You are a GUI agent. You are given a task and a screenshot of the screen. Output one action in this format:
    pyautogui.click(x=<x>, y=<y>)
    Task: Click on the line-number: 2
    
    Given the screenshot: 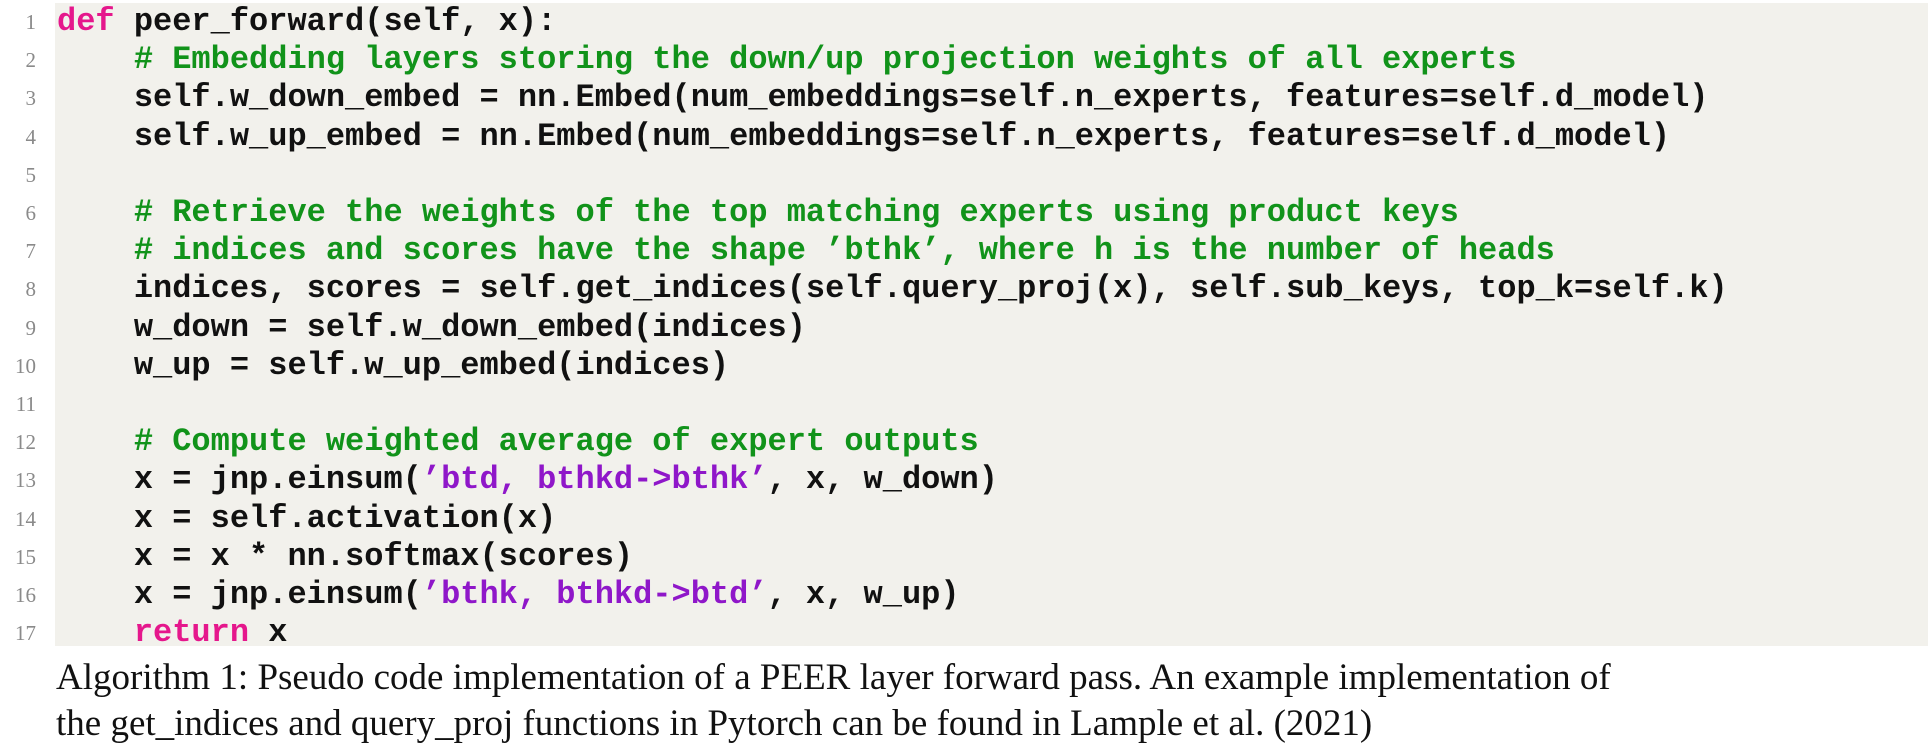 What is the action you would take?
    pyautogui.click(x=31, y=60)
    